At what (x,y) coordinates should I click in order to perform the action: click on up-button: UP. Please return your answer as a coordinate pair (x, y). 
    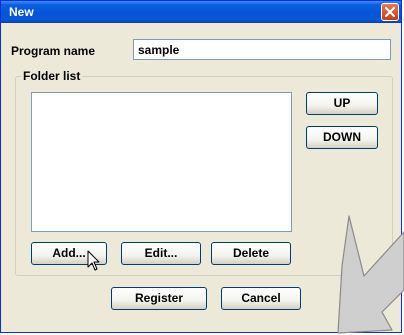
    Looking at the image, I should click on (342, 103).